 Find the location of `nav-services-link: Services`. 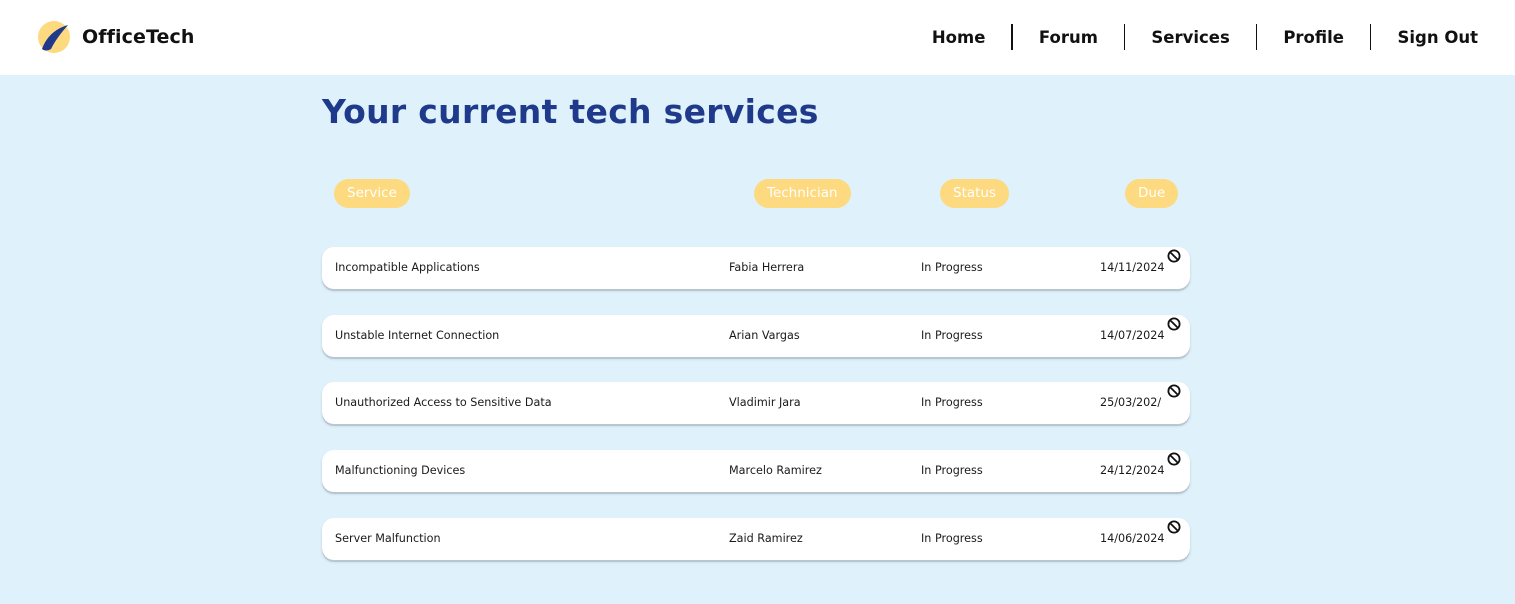

nav-services-link: Services is located at coordinates (1190, 37).